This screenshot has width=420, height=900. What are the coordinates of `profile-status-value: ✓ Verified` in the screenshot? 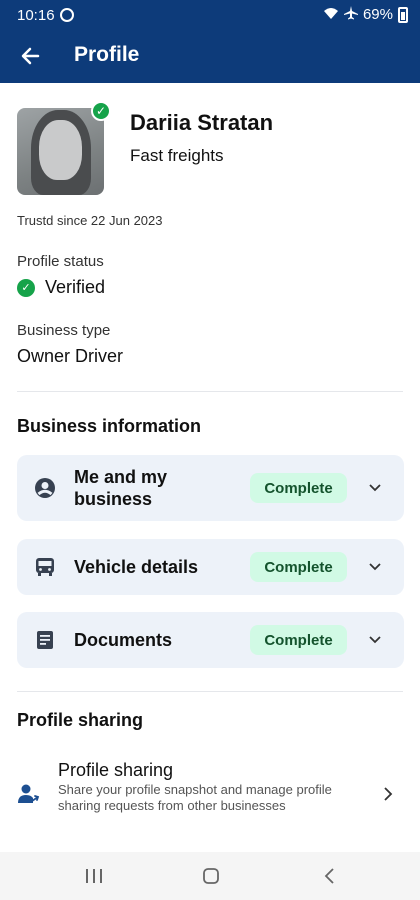 It's located at (61, 287).